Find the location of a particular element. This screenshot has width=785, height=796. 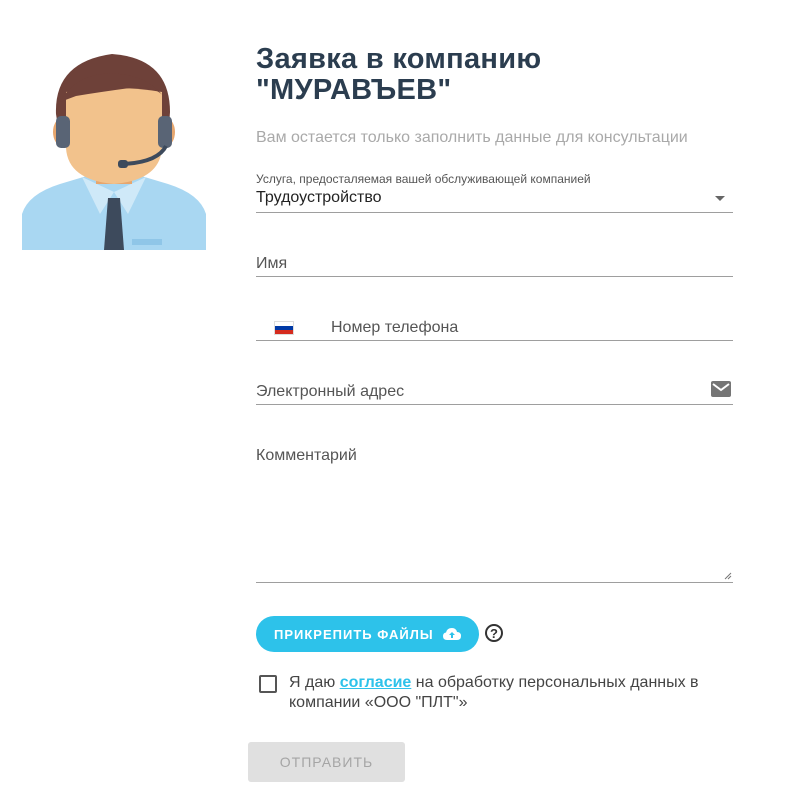

attach-files-button: ПРИКРЕПИТЬ ФАЙЛЫ is located at coordinates (367, 634).